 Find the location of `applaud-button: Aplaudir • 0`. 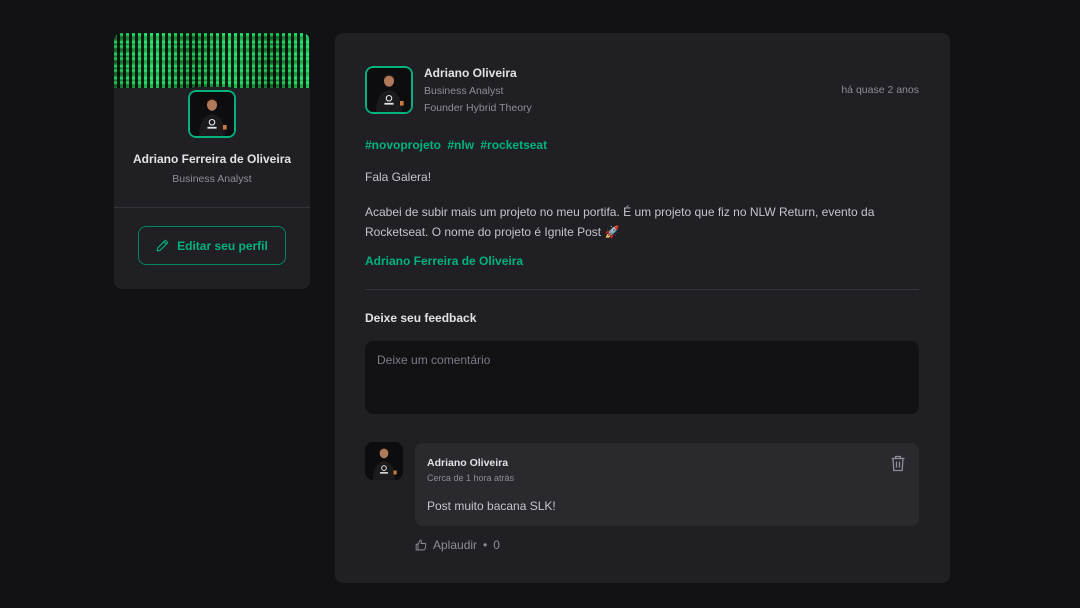

applaud-button: Aplaudir • 0 is located at coordinates (457, 545).